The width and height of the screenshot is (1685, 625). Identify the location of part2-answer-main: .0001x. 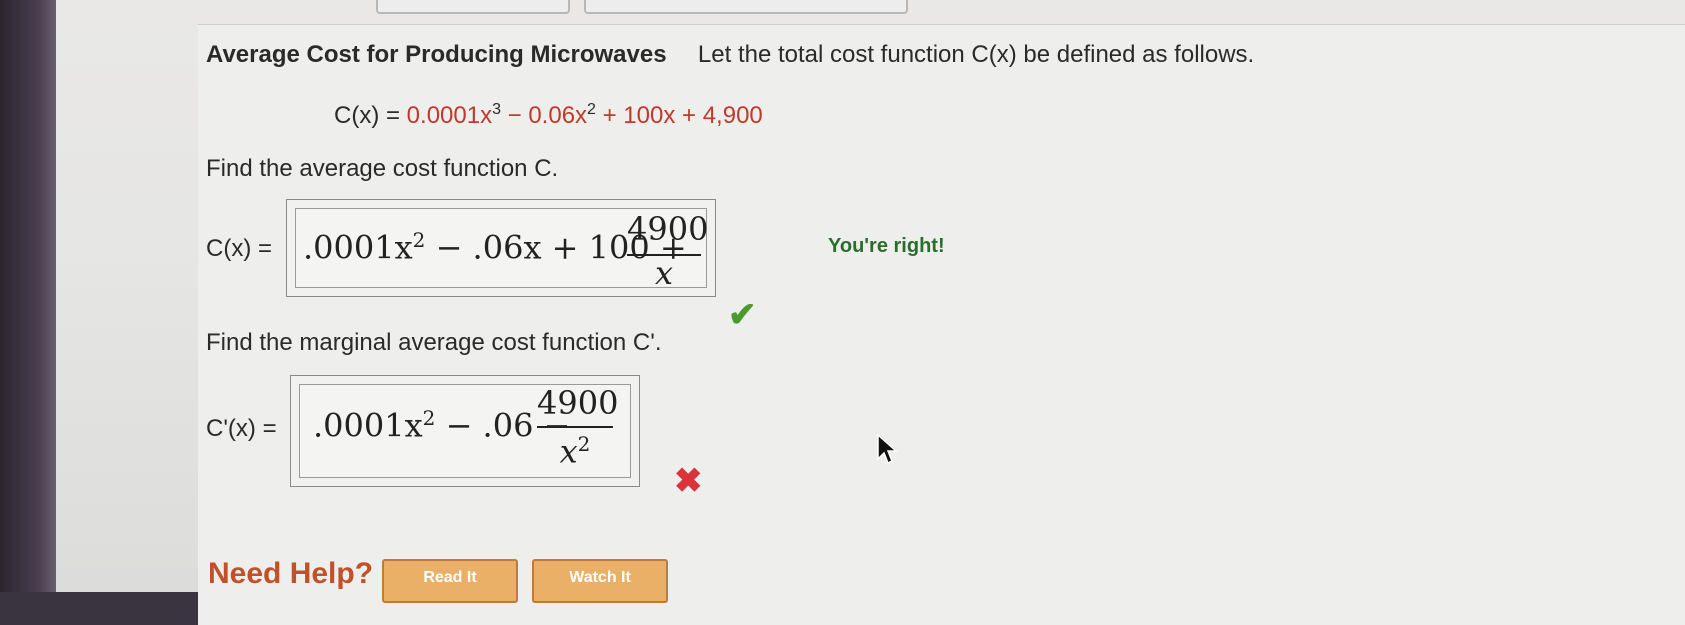
(368, 425).